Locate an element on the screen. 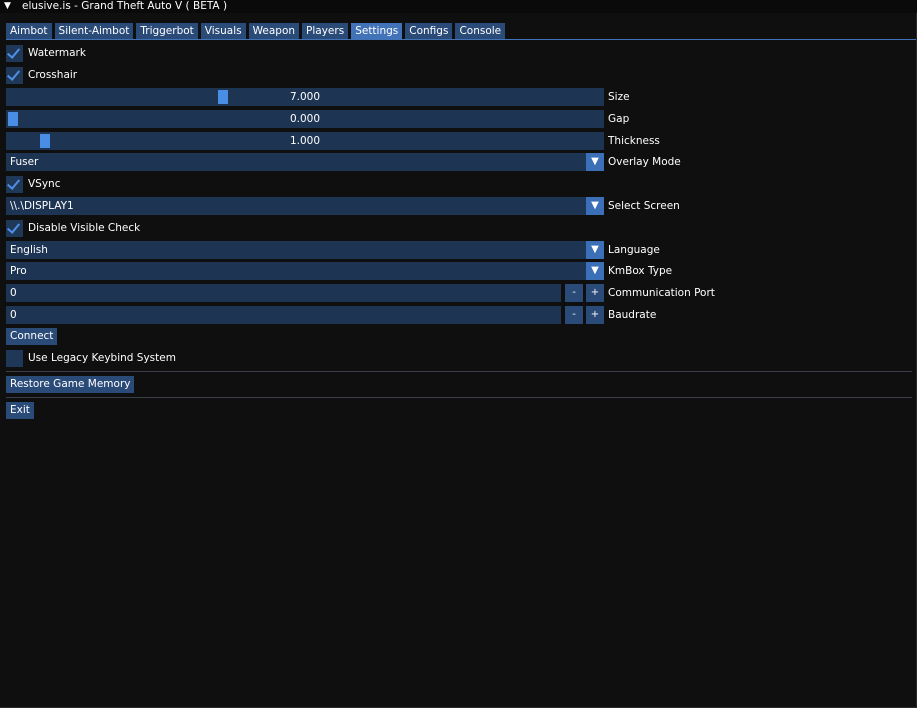  crosshair-checkbox is located at coordinates (14, 75).